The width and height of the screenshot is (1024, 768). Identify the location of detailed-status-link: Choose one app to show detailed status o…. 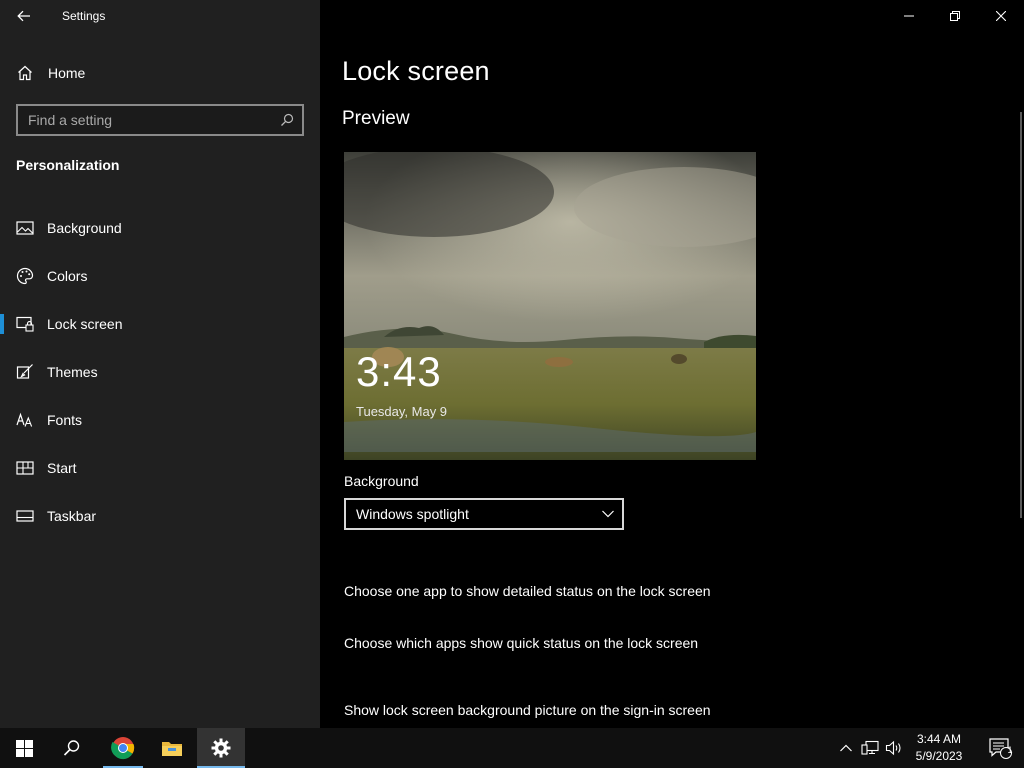
(527, 591).